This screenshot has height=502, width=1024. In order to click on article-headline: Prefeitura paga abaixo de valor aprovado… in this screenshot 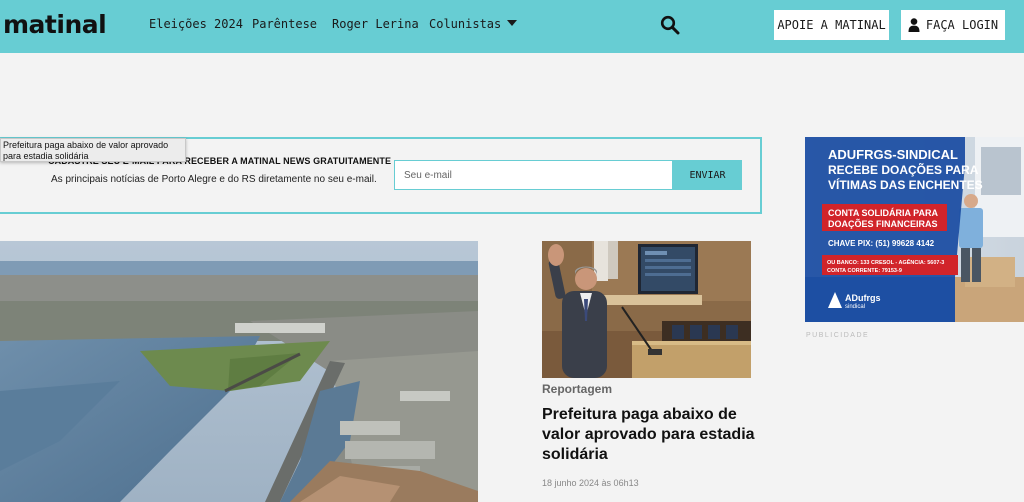, I will do `click(649, 435)`.